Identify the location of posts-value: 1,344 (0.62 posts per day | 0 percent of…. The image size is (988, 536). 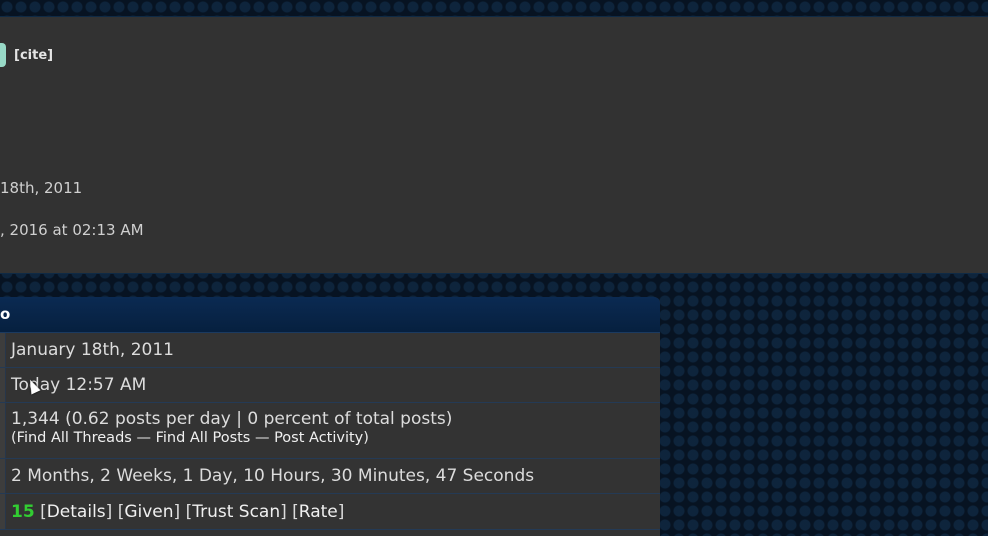
(232, 419).